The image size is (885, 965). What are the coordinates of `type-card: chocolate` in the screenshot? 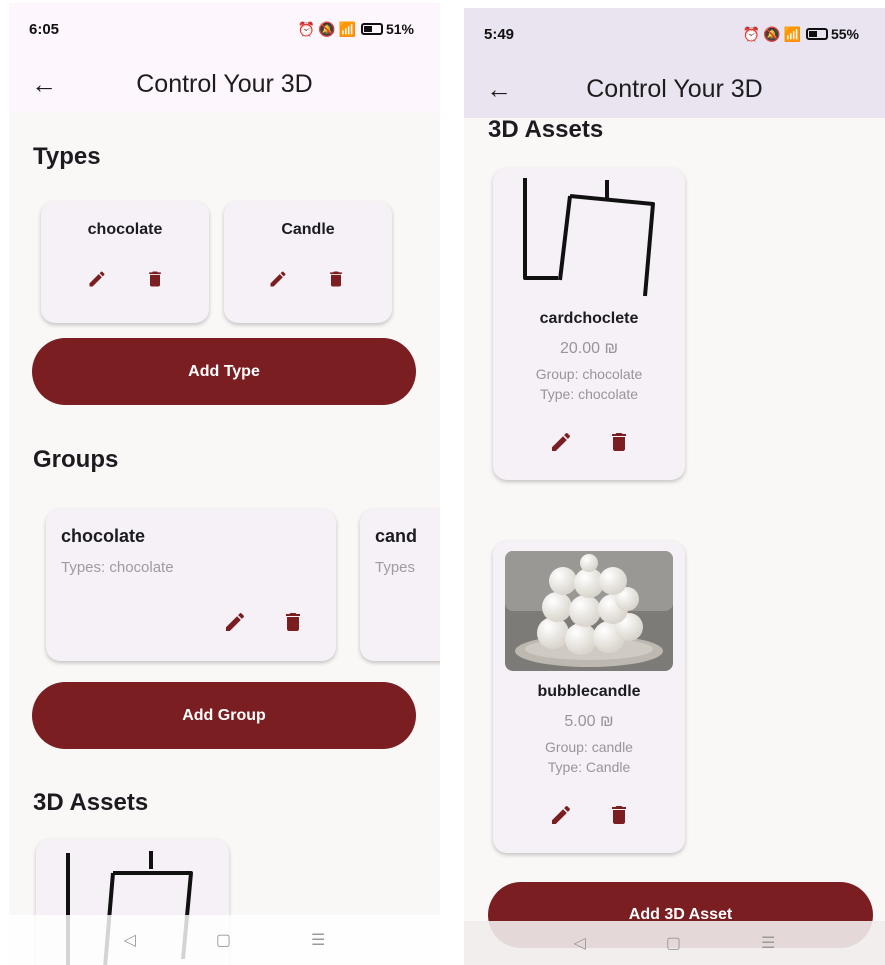 It's located at (125, 262).